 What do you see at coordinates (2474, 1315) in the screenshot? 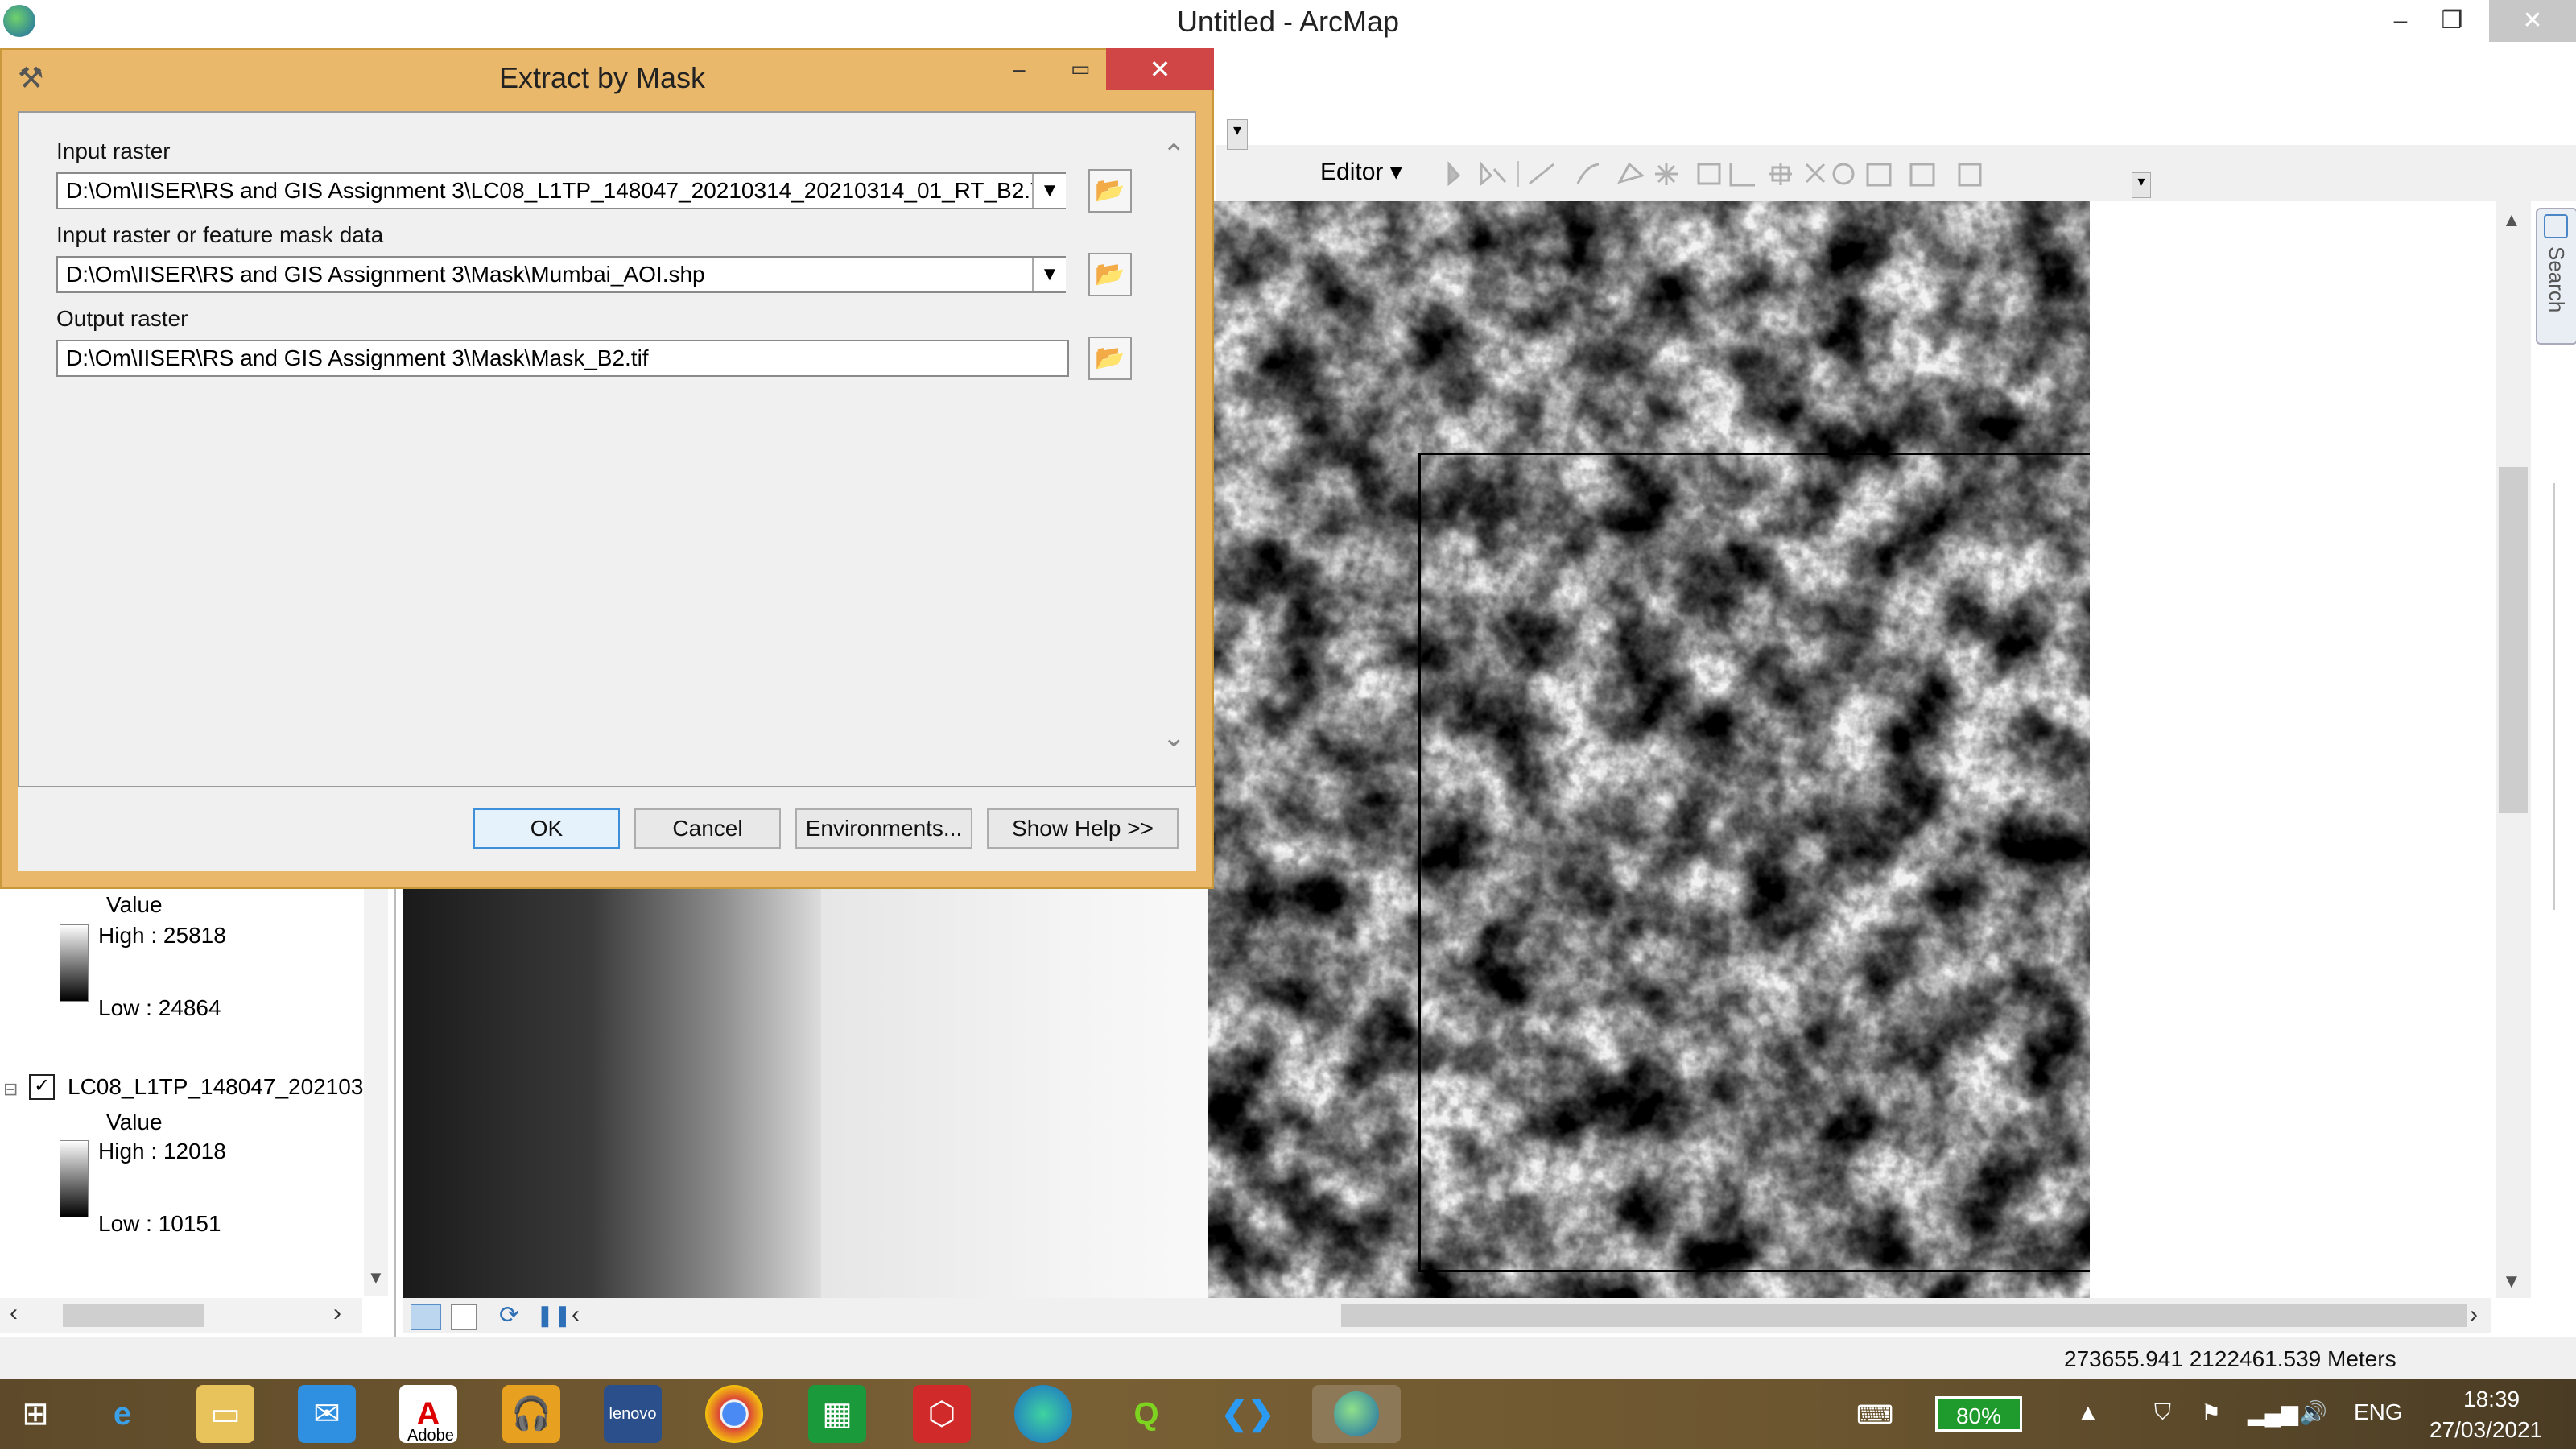
I see `scroll-right-icon: ›` at bounding box center [2474, 1315].